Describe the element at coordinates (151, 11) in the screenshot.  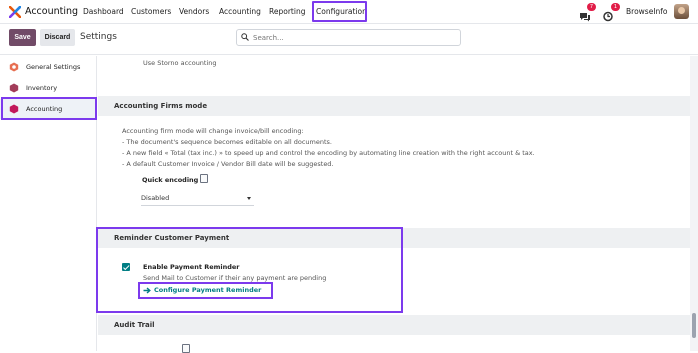
I see `menu-customers: Customers` at that location.